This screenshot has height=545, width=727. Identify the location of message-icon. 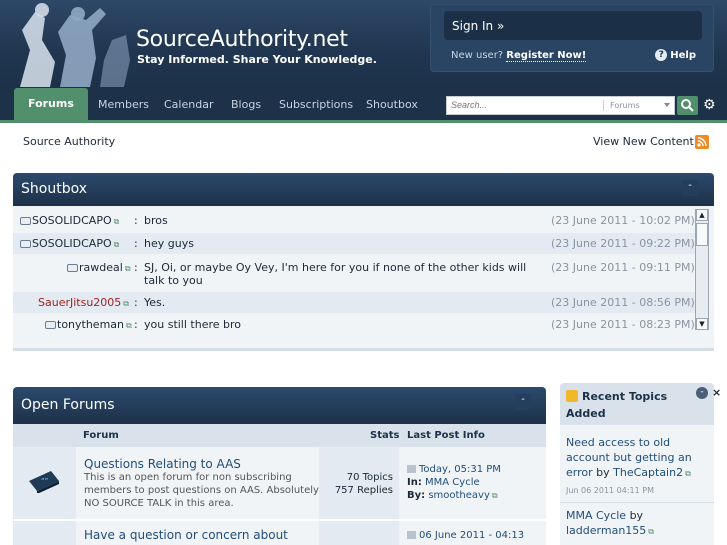
(25, 244).